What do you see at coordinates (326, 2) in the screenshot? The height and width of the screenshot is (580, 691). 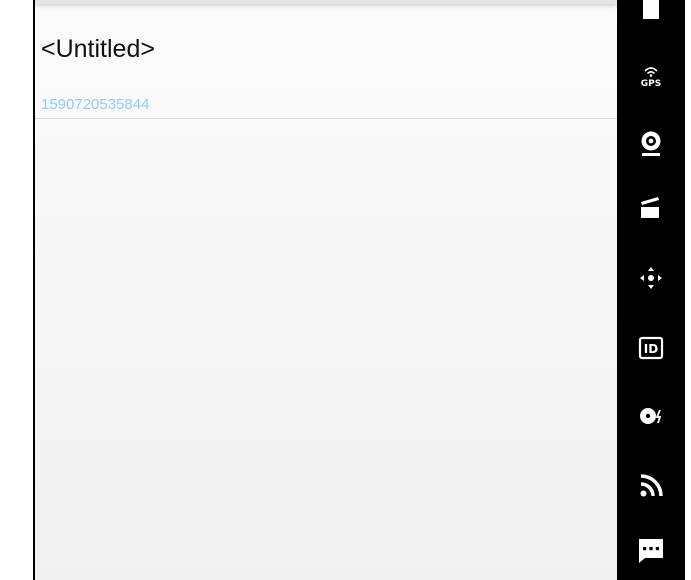 I see `app-top-bar` at bounding box center [326, 2].